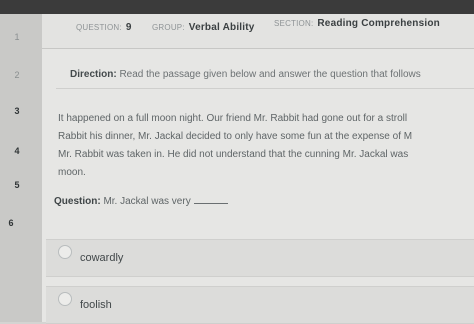  Describe the element at coordinates (77, 201) in the screenshot. I see `question-label: Question:` at that location.